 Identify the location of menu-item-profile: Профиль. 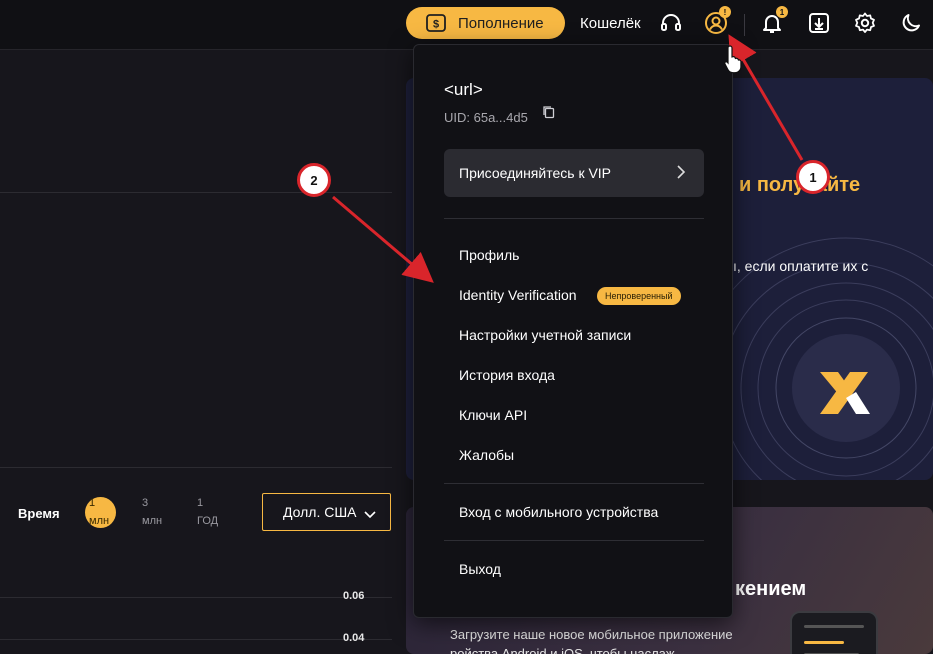
(489, 255).